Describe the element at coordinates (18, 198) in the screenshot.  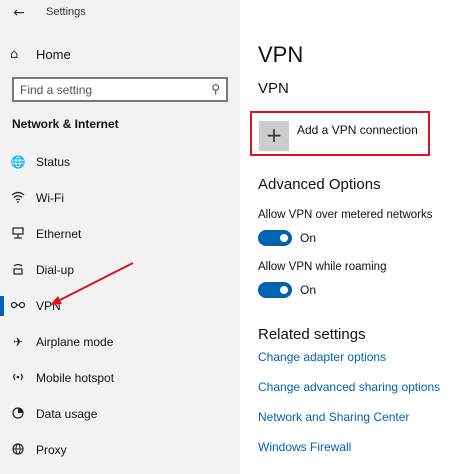
I see `wifi-icon` at that location.